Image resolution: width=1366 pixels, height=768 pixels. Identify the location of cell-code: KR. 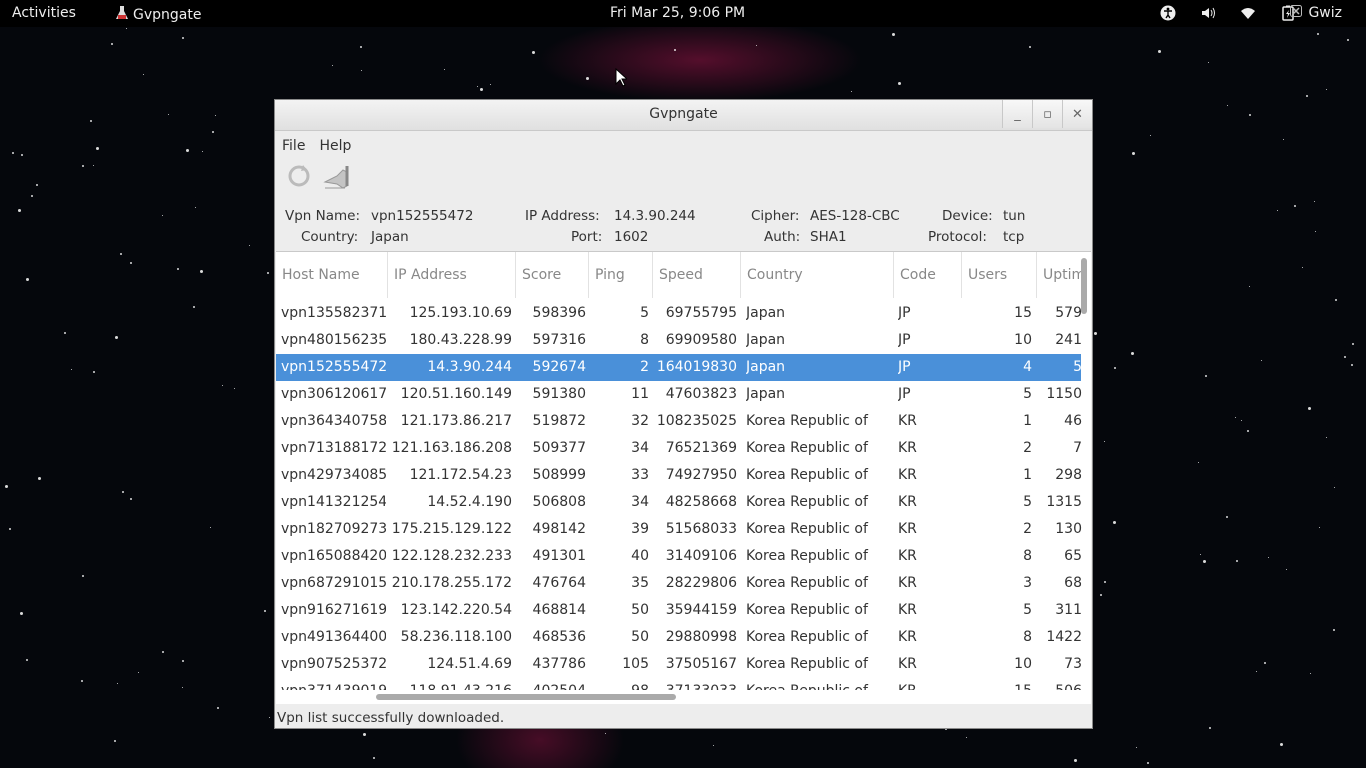
(907, 583).